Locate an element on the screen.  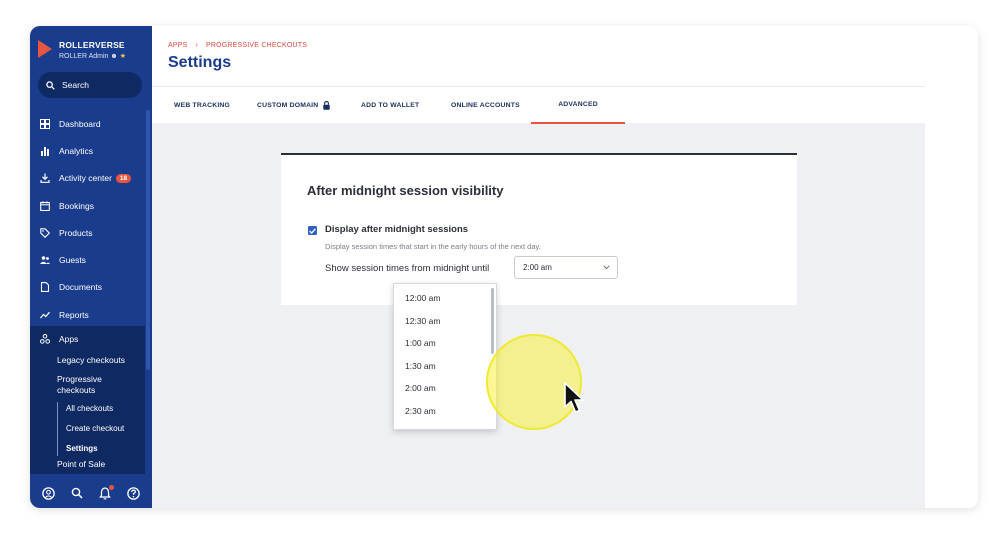
time-option: 1:00 am is located at coordinates (445, 343).